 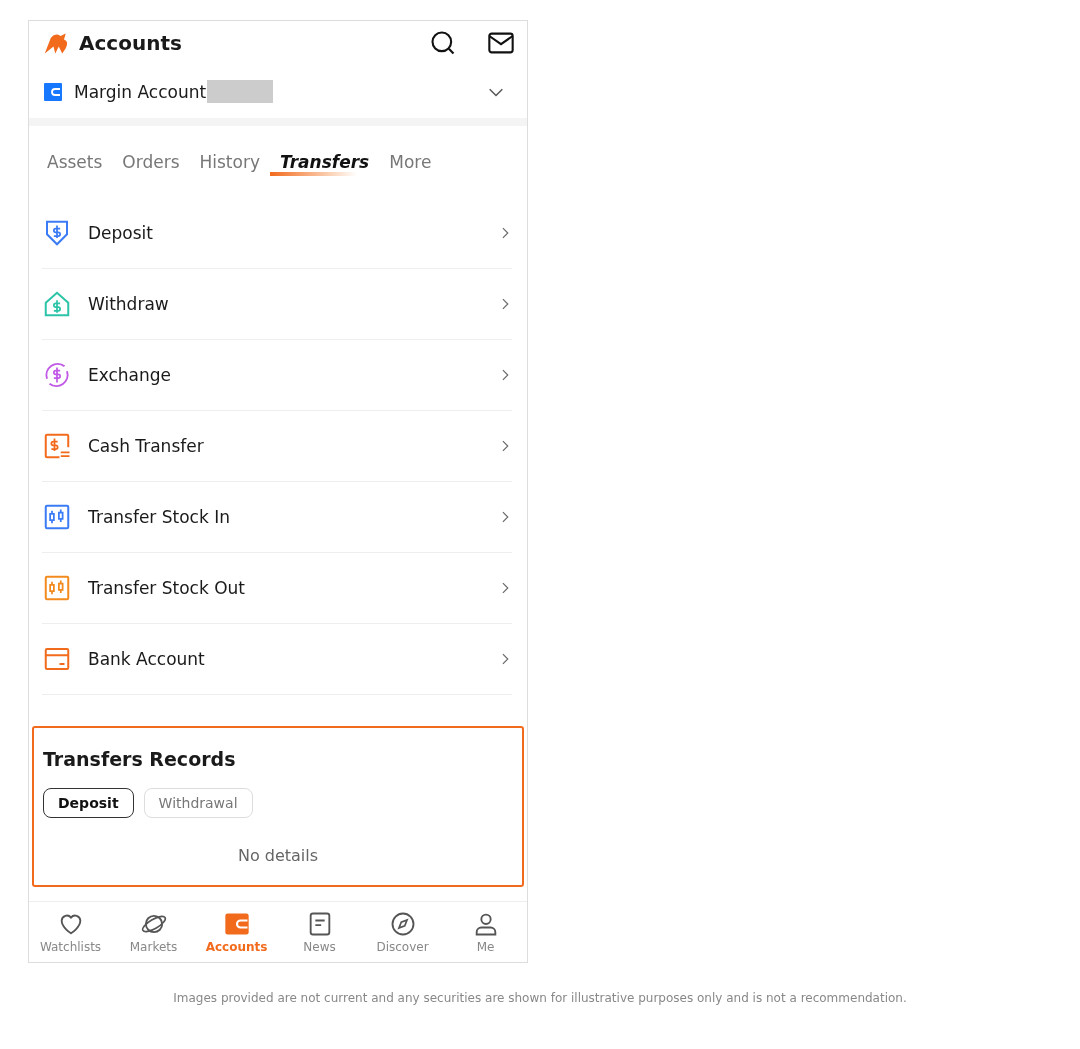 What do you see at coordinates (277, 446) in the screenshot?
I see `menu-item: Cash Transfer` at bounding box center [277, 446].